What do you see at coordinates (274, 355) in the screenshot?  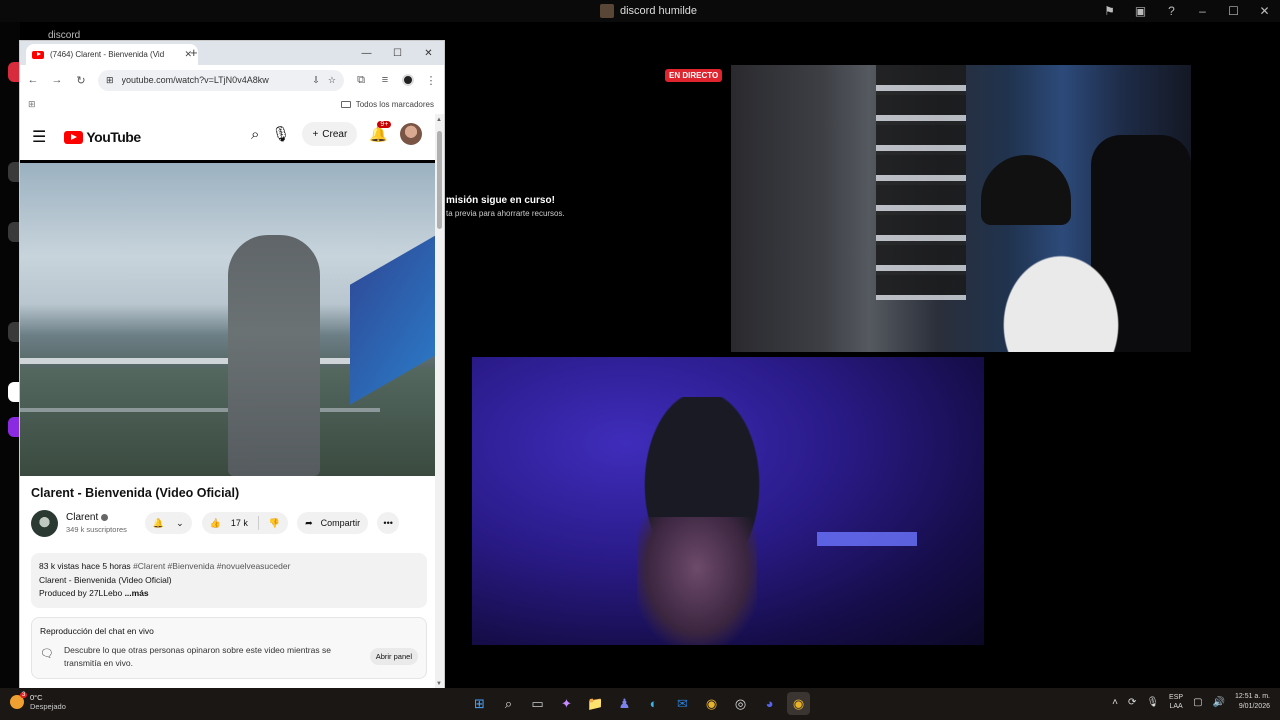 I see `video-hooded-figure` at bounding box center [274, 355].